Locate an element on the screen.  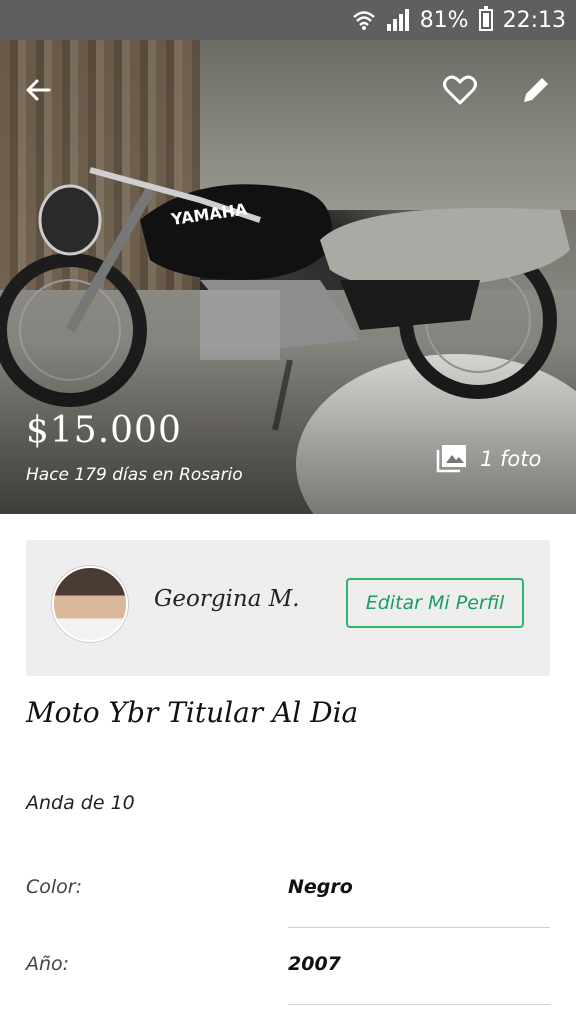
arrow-left-icon is located at coordinates (38, 90).